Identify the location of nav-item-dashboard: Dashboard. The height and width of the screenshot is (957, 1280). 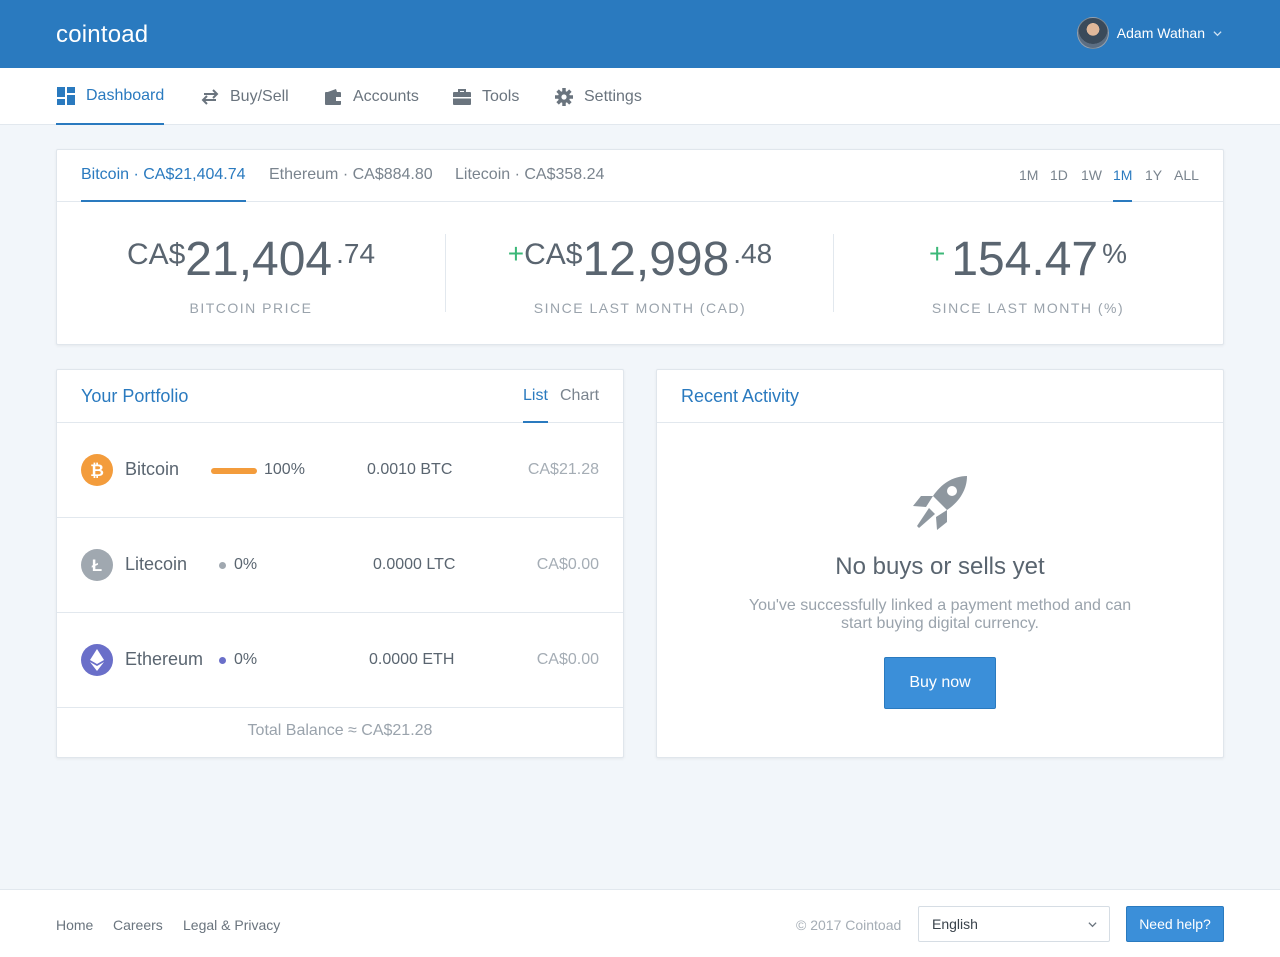
(110, 96).